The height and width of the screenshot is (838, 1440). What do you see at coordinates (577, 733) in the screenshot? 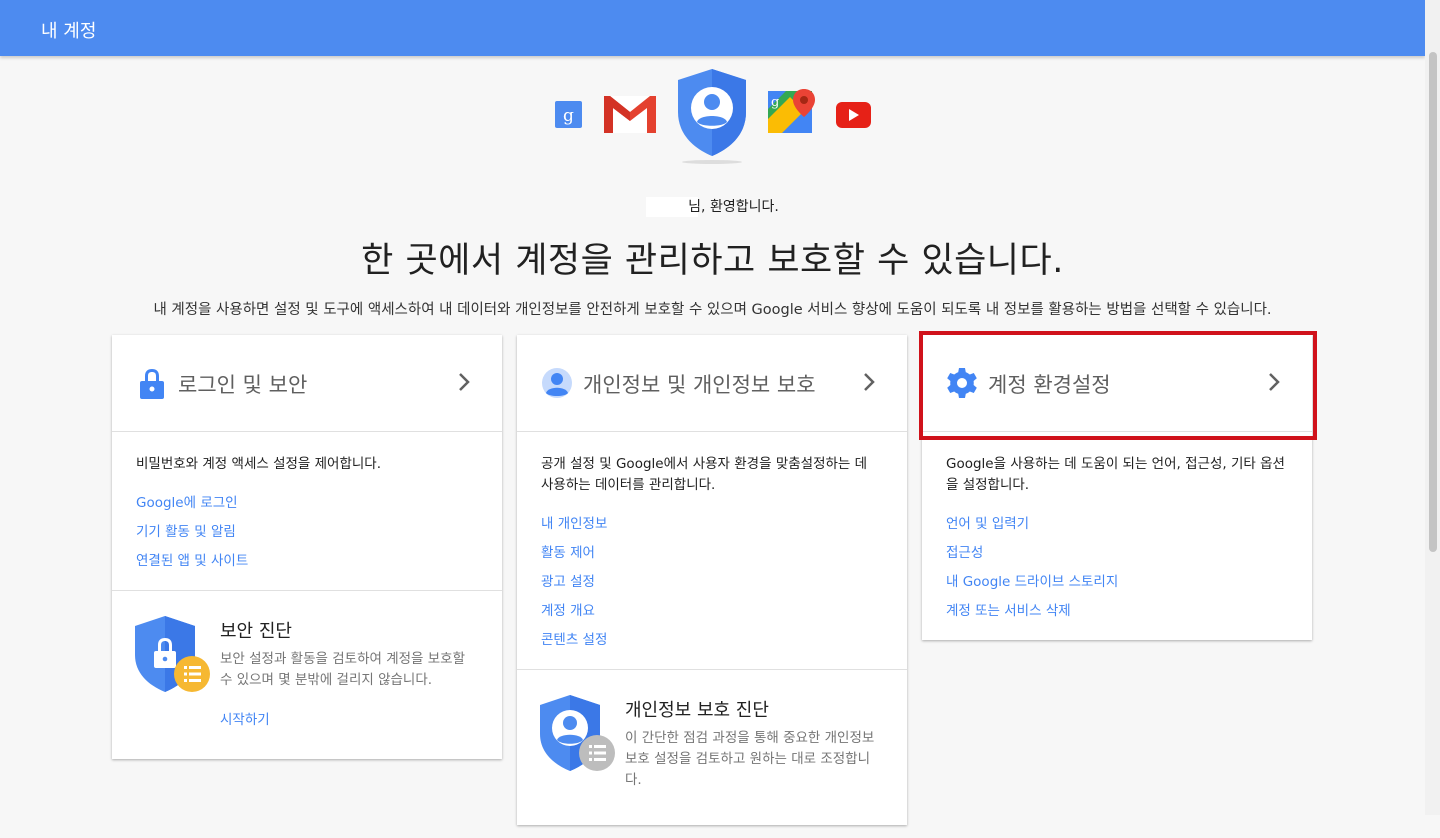
I see `privacy-checkup-icon` at bounding box center [577, 733].